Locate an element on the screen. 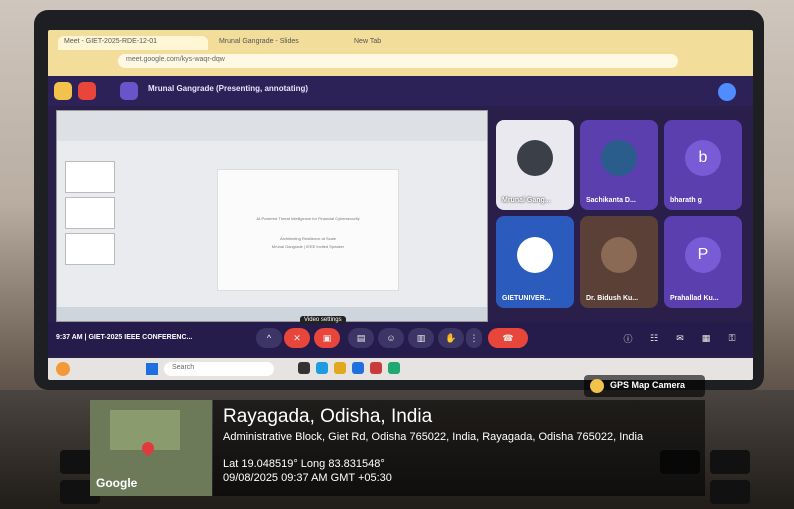  participant-initial: b is located at coordinates (703, 157).